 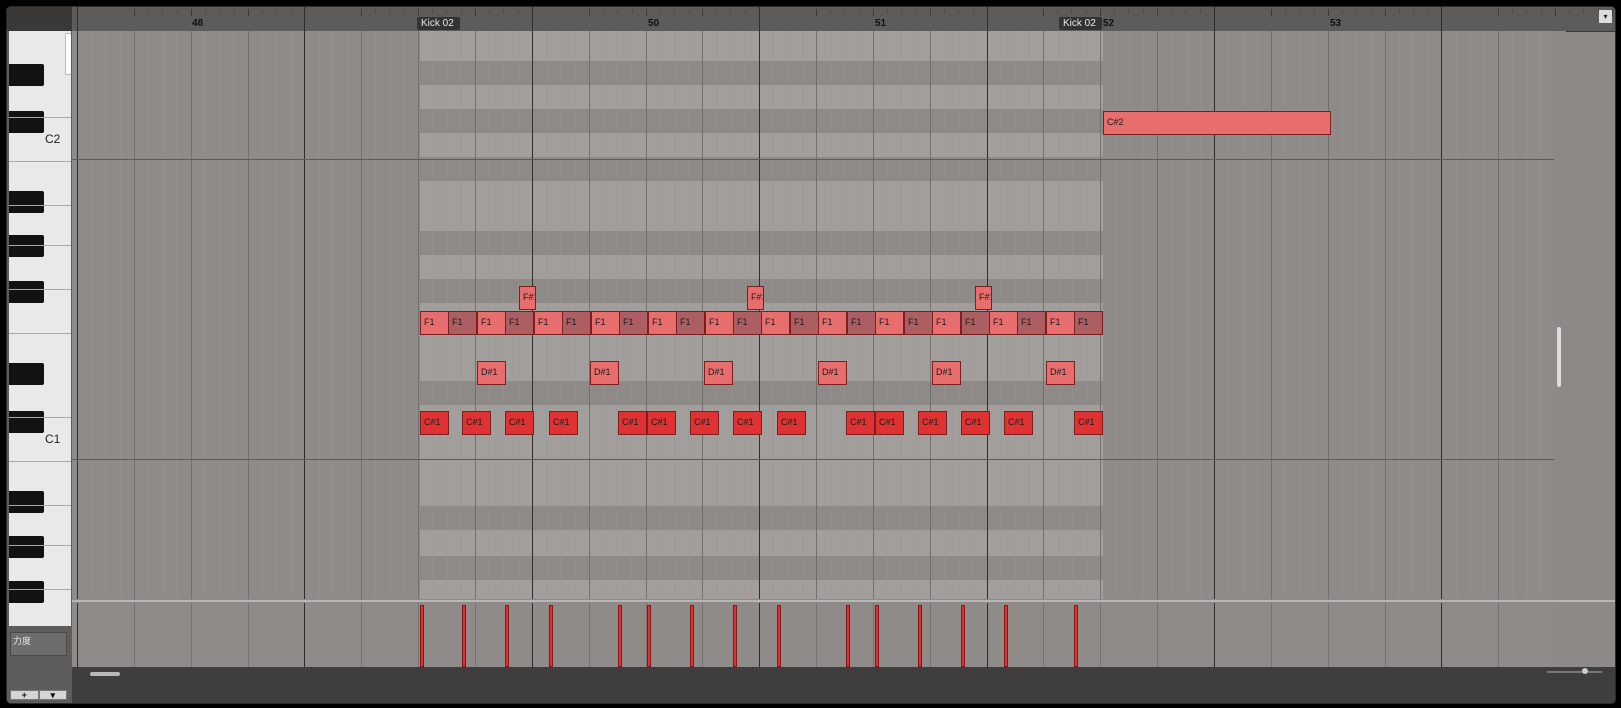 What do you see at coordinates (813, 635) in the screenshot?
I see `velocity-lane` at bounding box center [813, 635].